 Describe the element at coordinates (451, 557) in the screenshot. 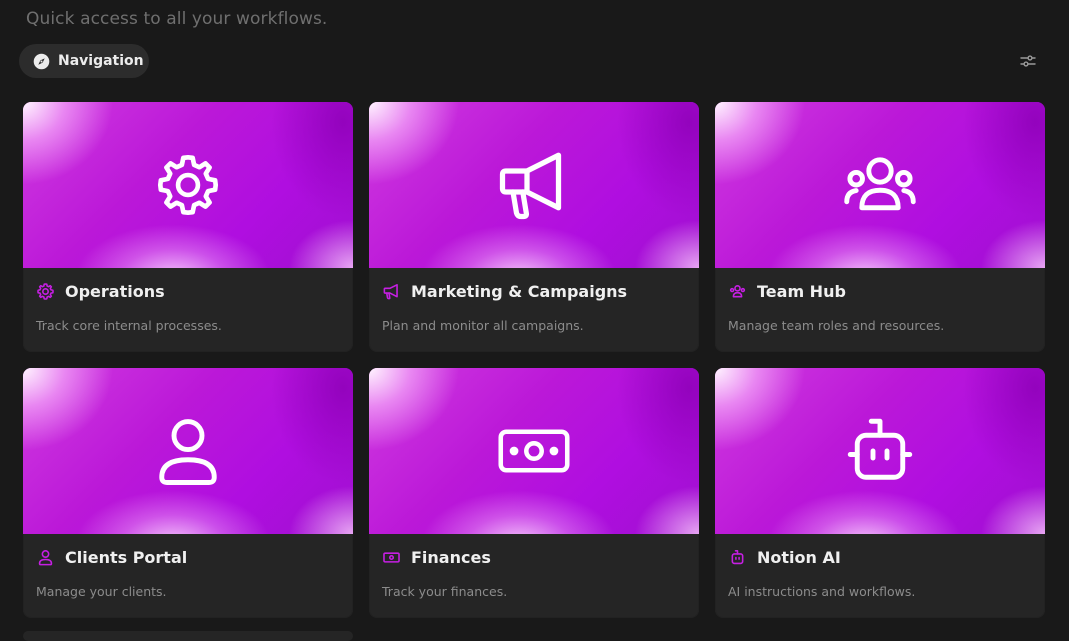

I see `card-title: Finances` at that location.